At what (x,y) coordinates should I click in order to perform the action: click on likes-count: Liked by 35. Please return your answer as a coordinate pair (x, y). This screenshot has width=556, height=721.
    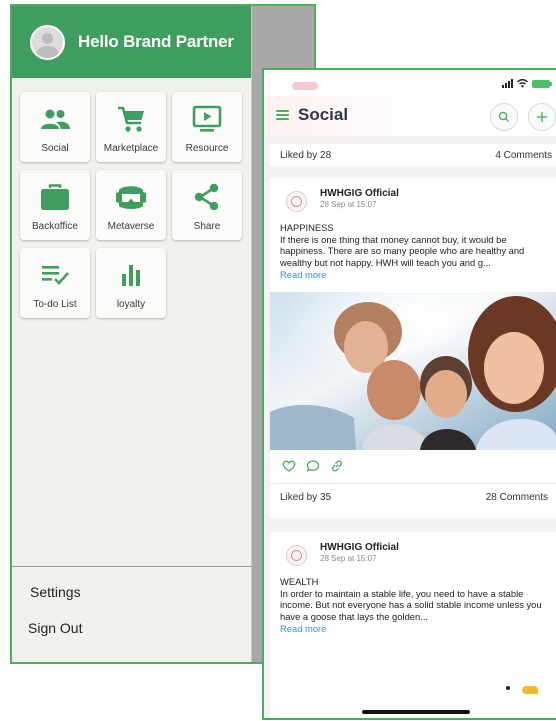
    Looking at the image, I should click on (305, 497).